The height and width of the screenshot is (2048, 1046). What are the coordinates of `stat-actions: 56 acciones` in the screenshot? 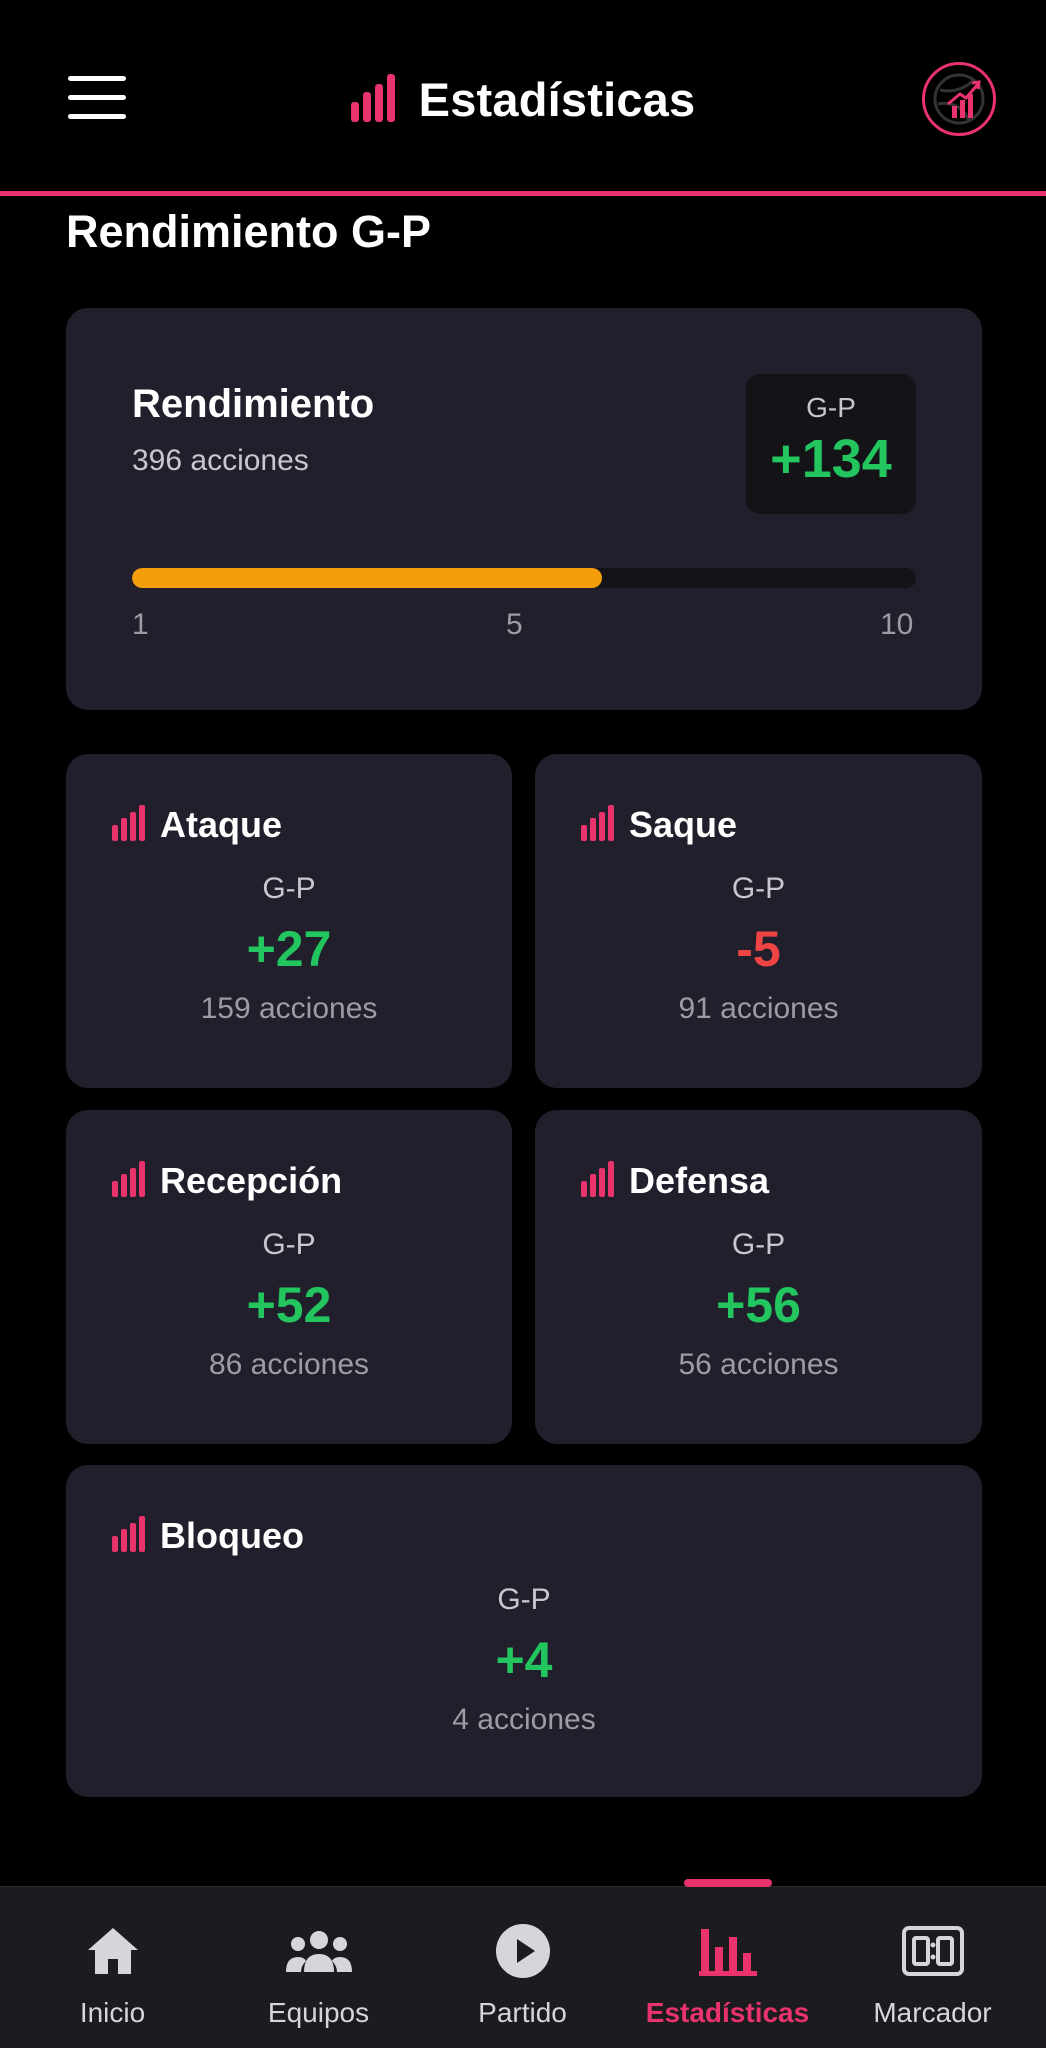 It's located at (758, 1364).